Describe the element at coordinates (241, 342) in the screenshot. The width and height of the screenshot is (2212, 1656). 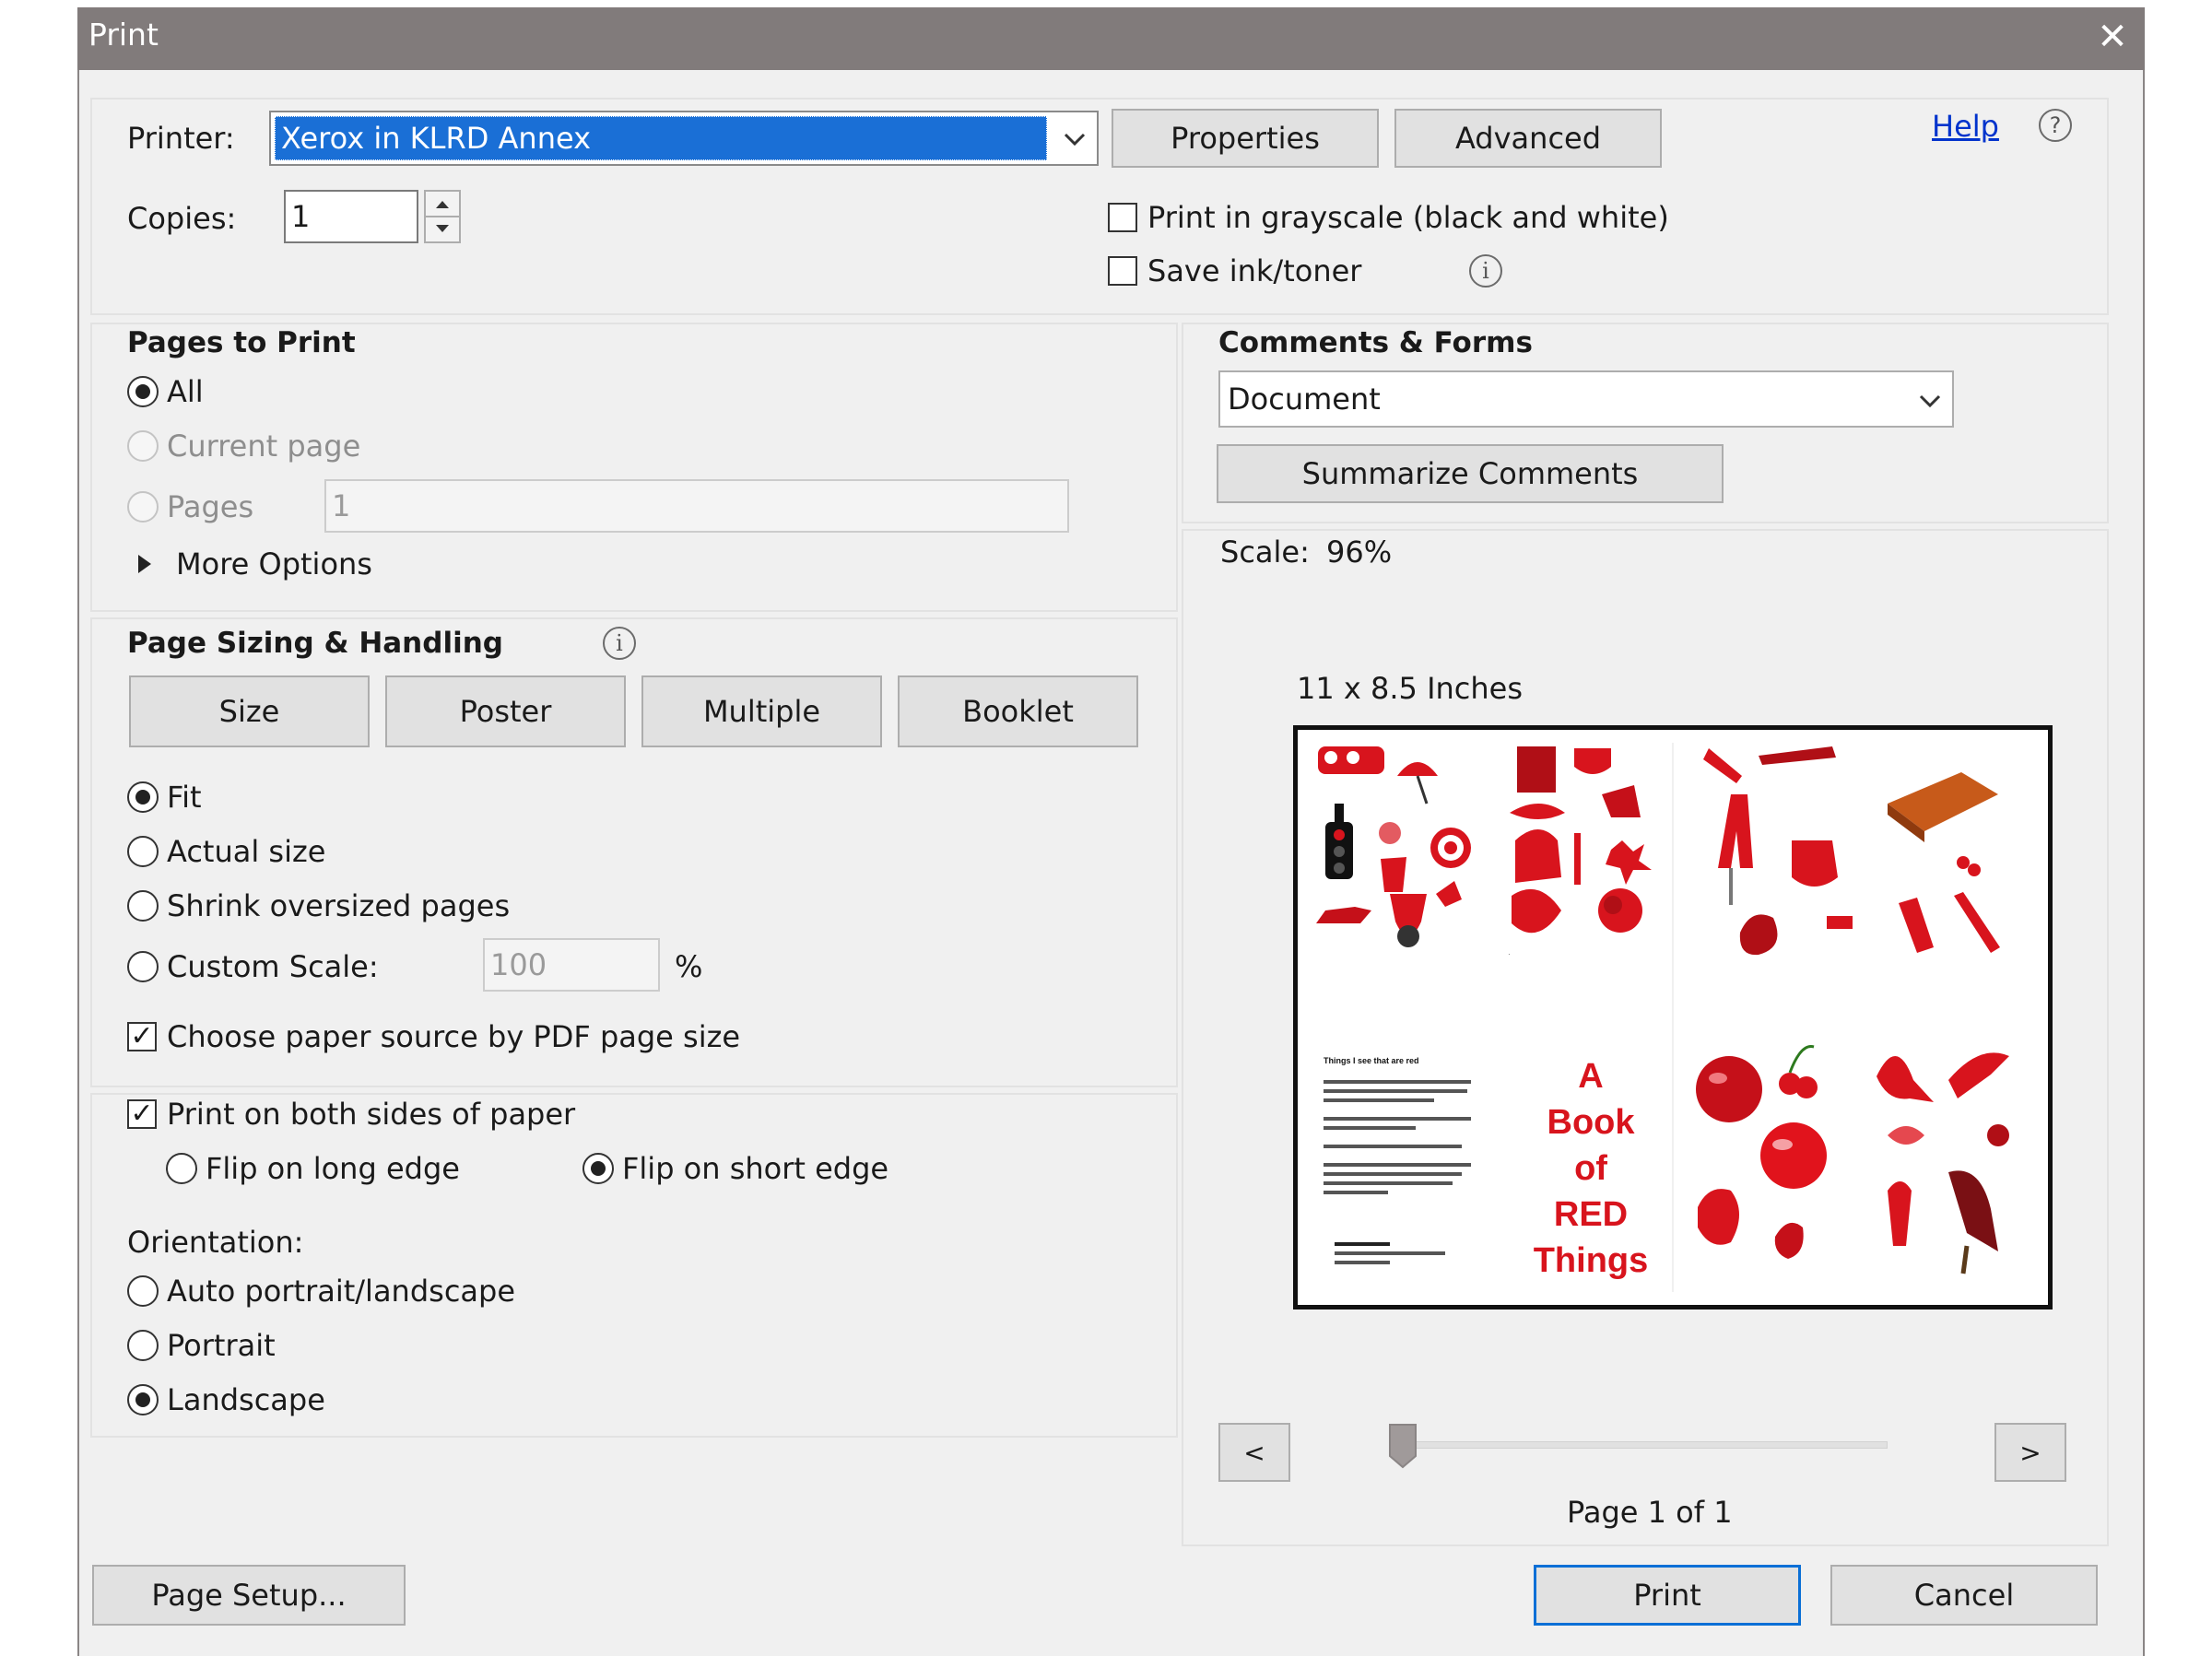
I see `pages-to-print-heading: Pages to Print` at that location.